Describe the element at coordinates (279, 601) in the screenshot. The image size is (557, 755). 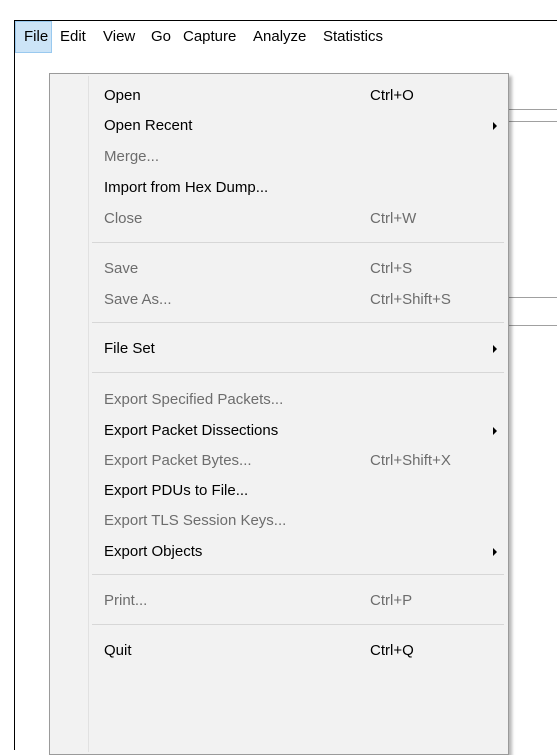
I see `menu-item-print: Print... Ctrl+P` at that location.